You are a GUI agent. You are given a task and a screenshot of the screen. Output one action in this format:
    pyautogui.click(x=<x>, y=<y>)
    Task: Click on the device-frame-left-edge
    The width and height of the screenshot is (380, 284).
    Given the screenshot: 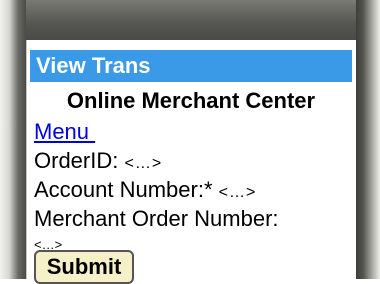 What is the action you would take?
    pyautogui.click(x=13, y=139)
    